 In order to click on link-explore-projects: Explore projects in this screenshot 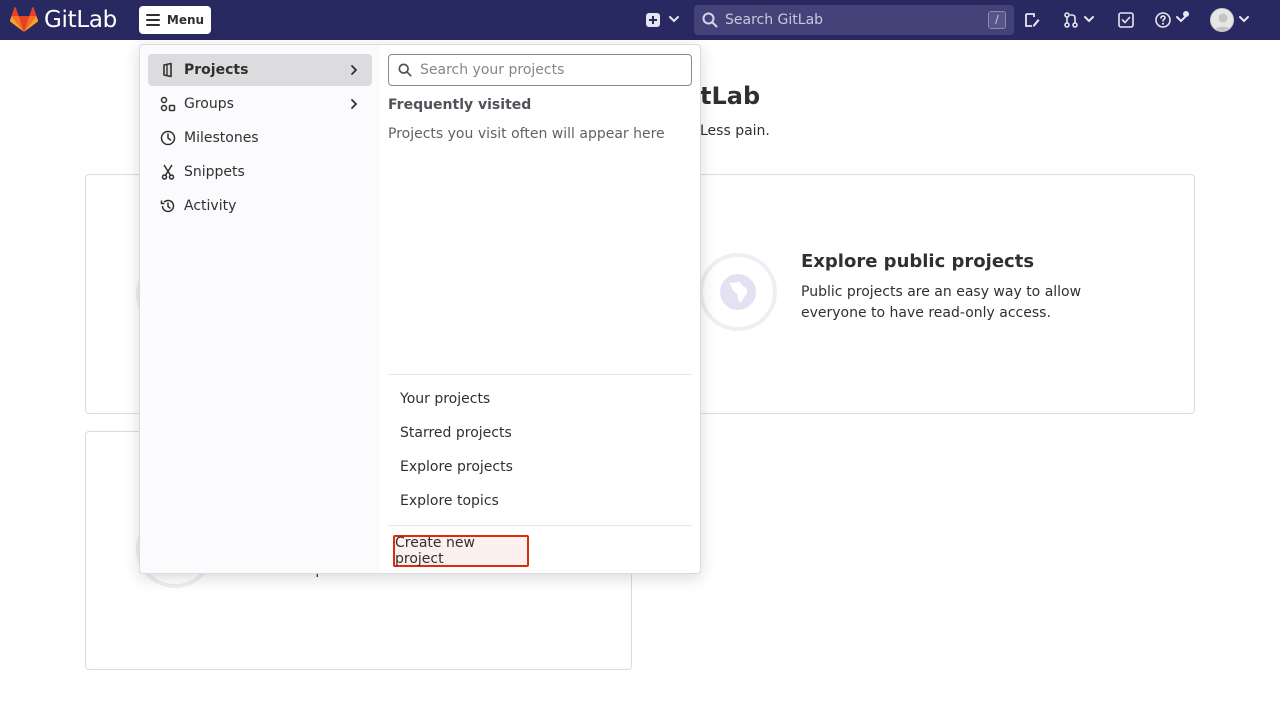, I will do `click(540, 467)`.